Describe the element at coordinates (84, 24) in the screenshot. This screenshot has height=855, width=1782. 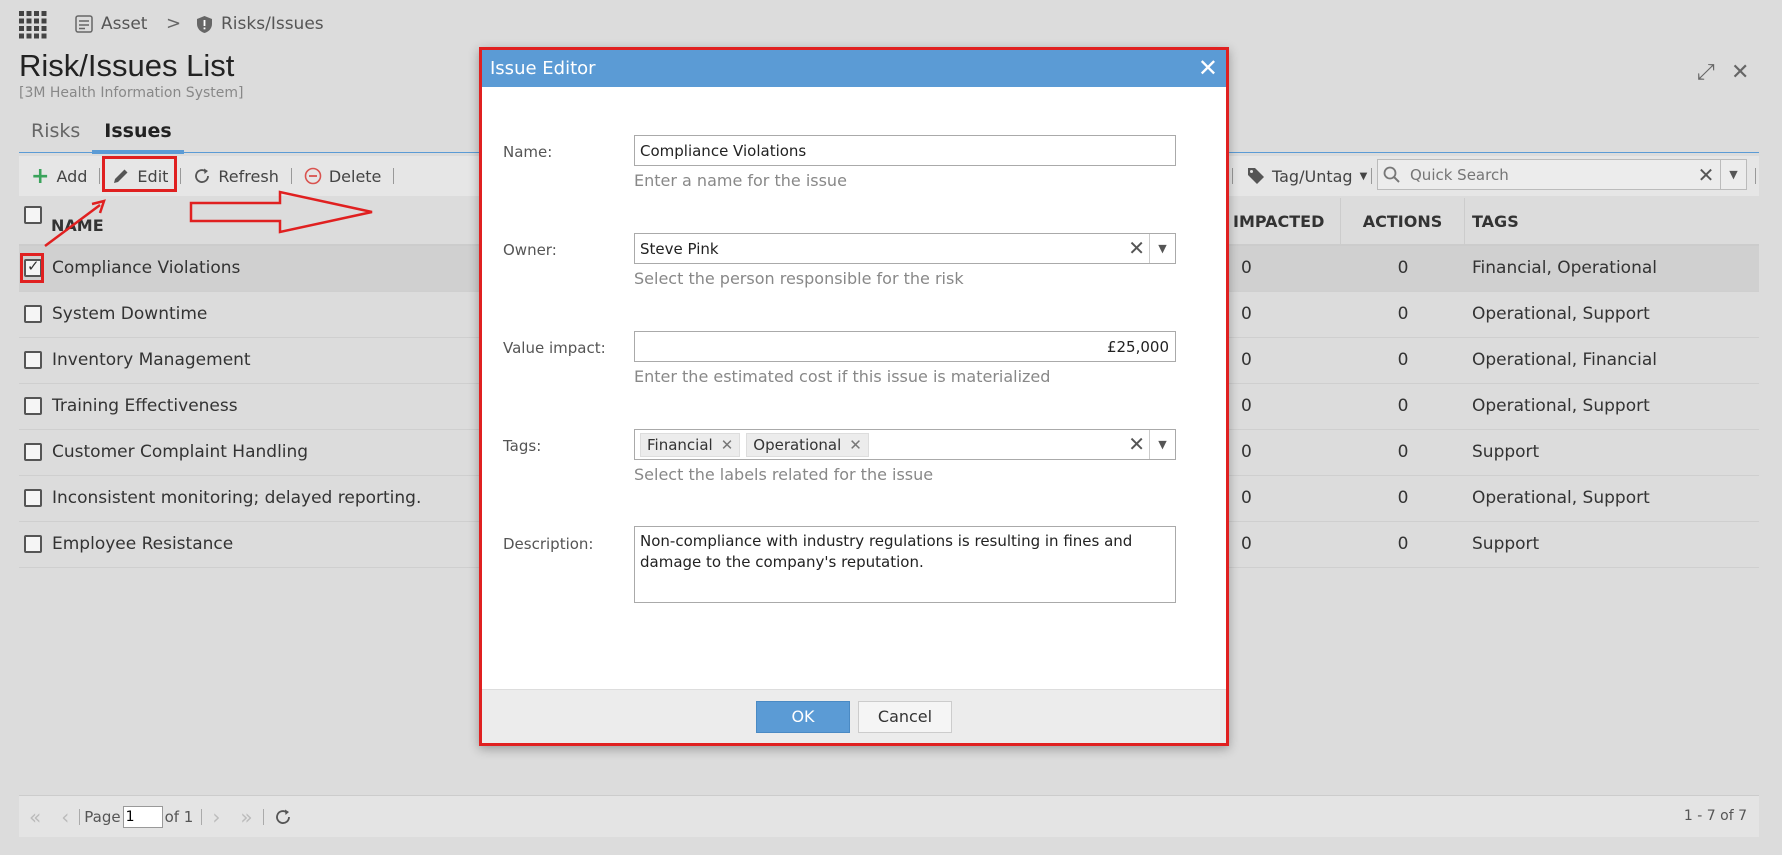
I see `document-icon` at that location.